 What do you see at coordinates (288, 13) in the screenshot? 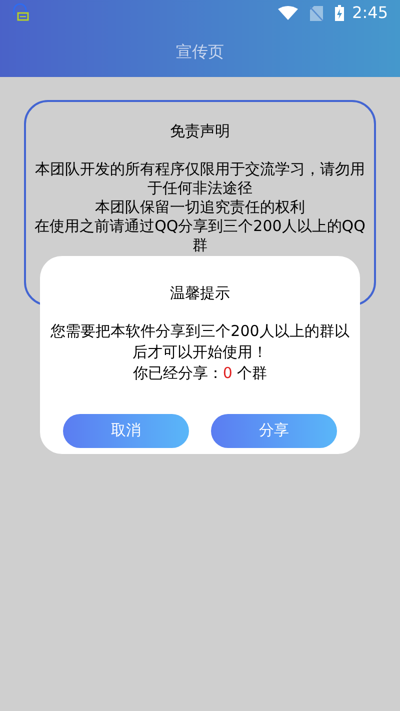
I see `wifi-icon` at bounding box center [288, 13].